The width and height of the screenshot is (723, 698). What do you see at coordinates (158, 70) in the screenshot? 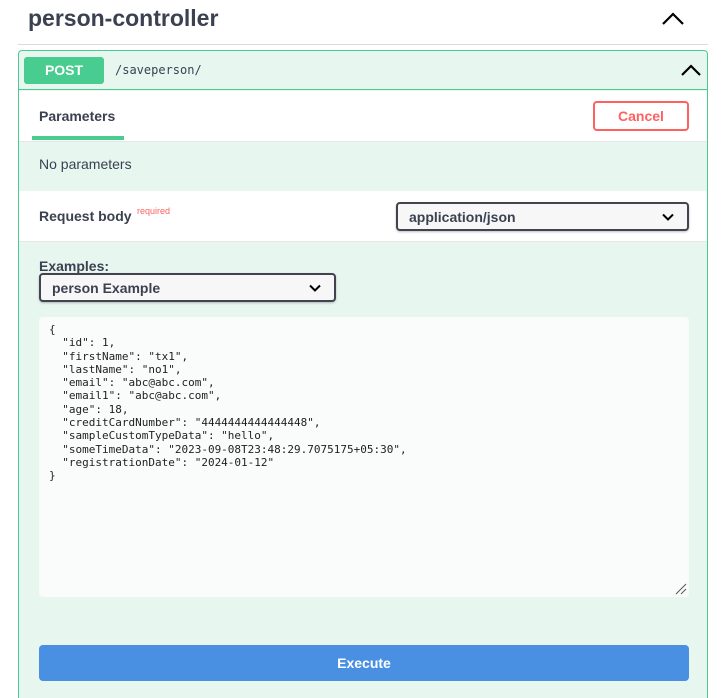
I see `operation-path: /saveperson/` at bounding box center [158, 70].